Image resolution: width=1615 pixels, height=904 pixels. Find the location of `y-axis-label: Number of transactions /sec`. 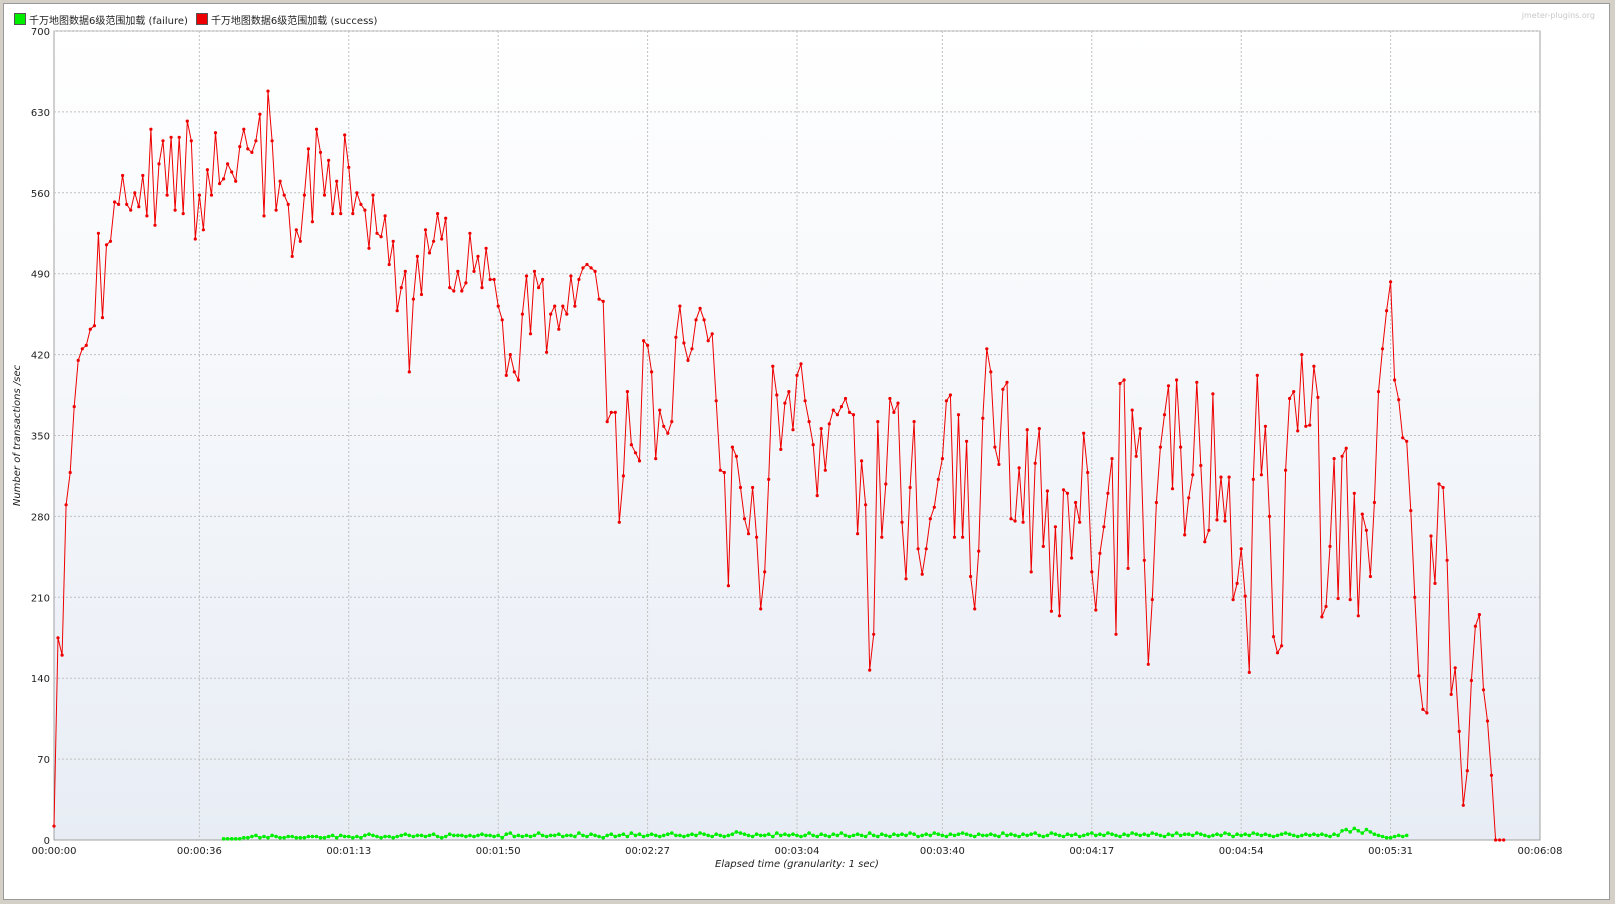

y-axis-label: Number of transactions /sec is located at coordinates (17, 435).